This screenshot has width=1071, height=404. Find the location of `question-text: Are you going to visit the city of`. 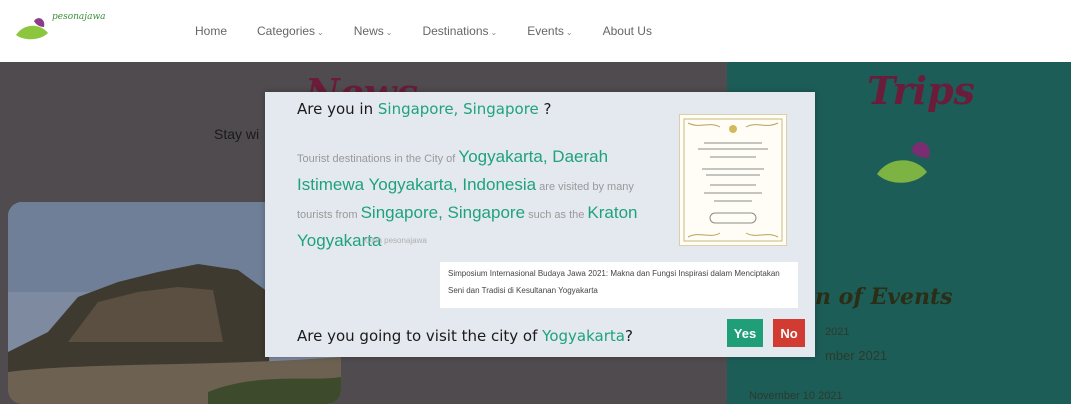

question-text: Are you going to visit the city of is located at coordinates (420, 336).